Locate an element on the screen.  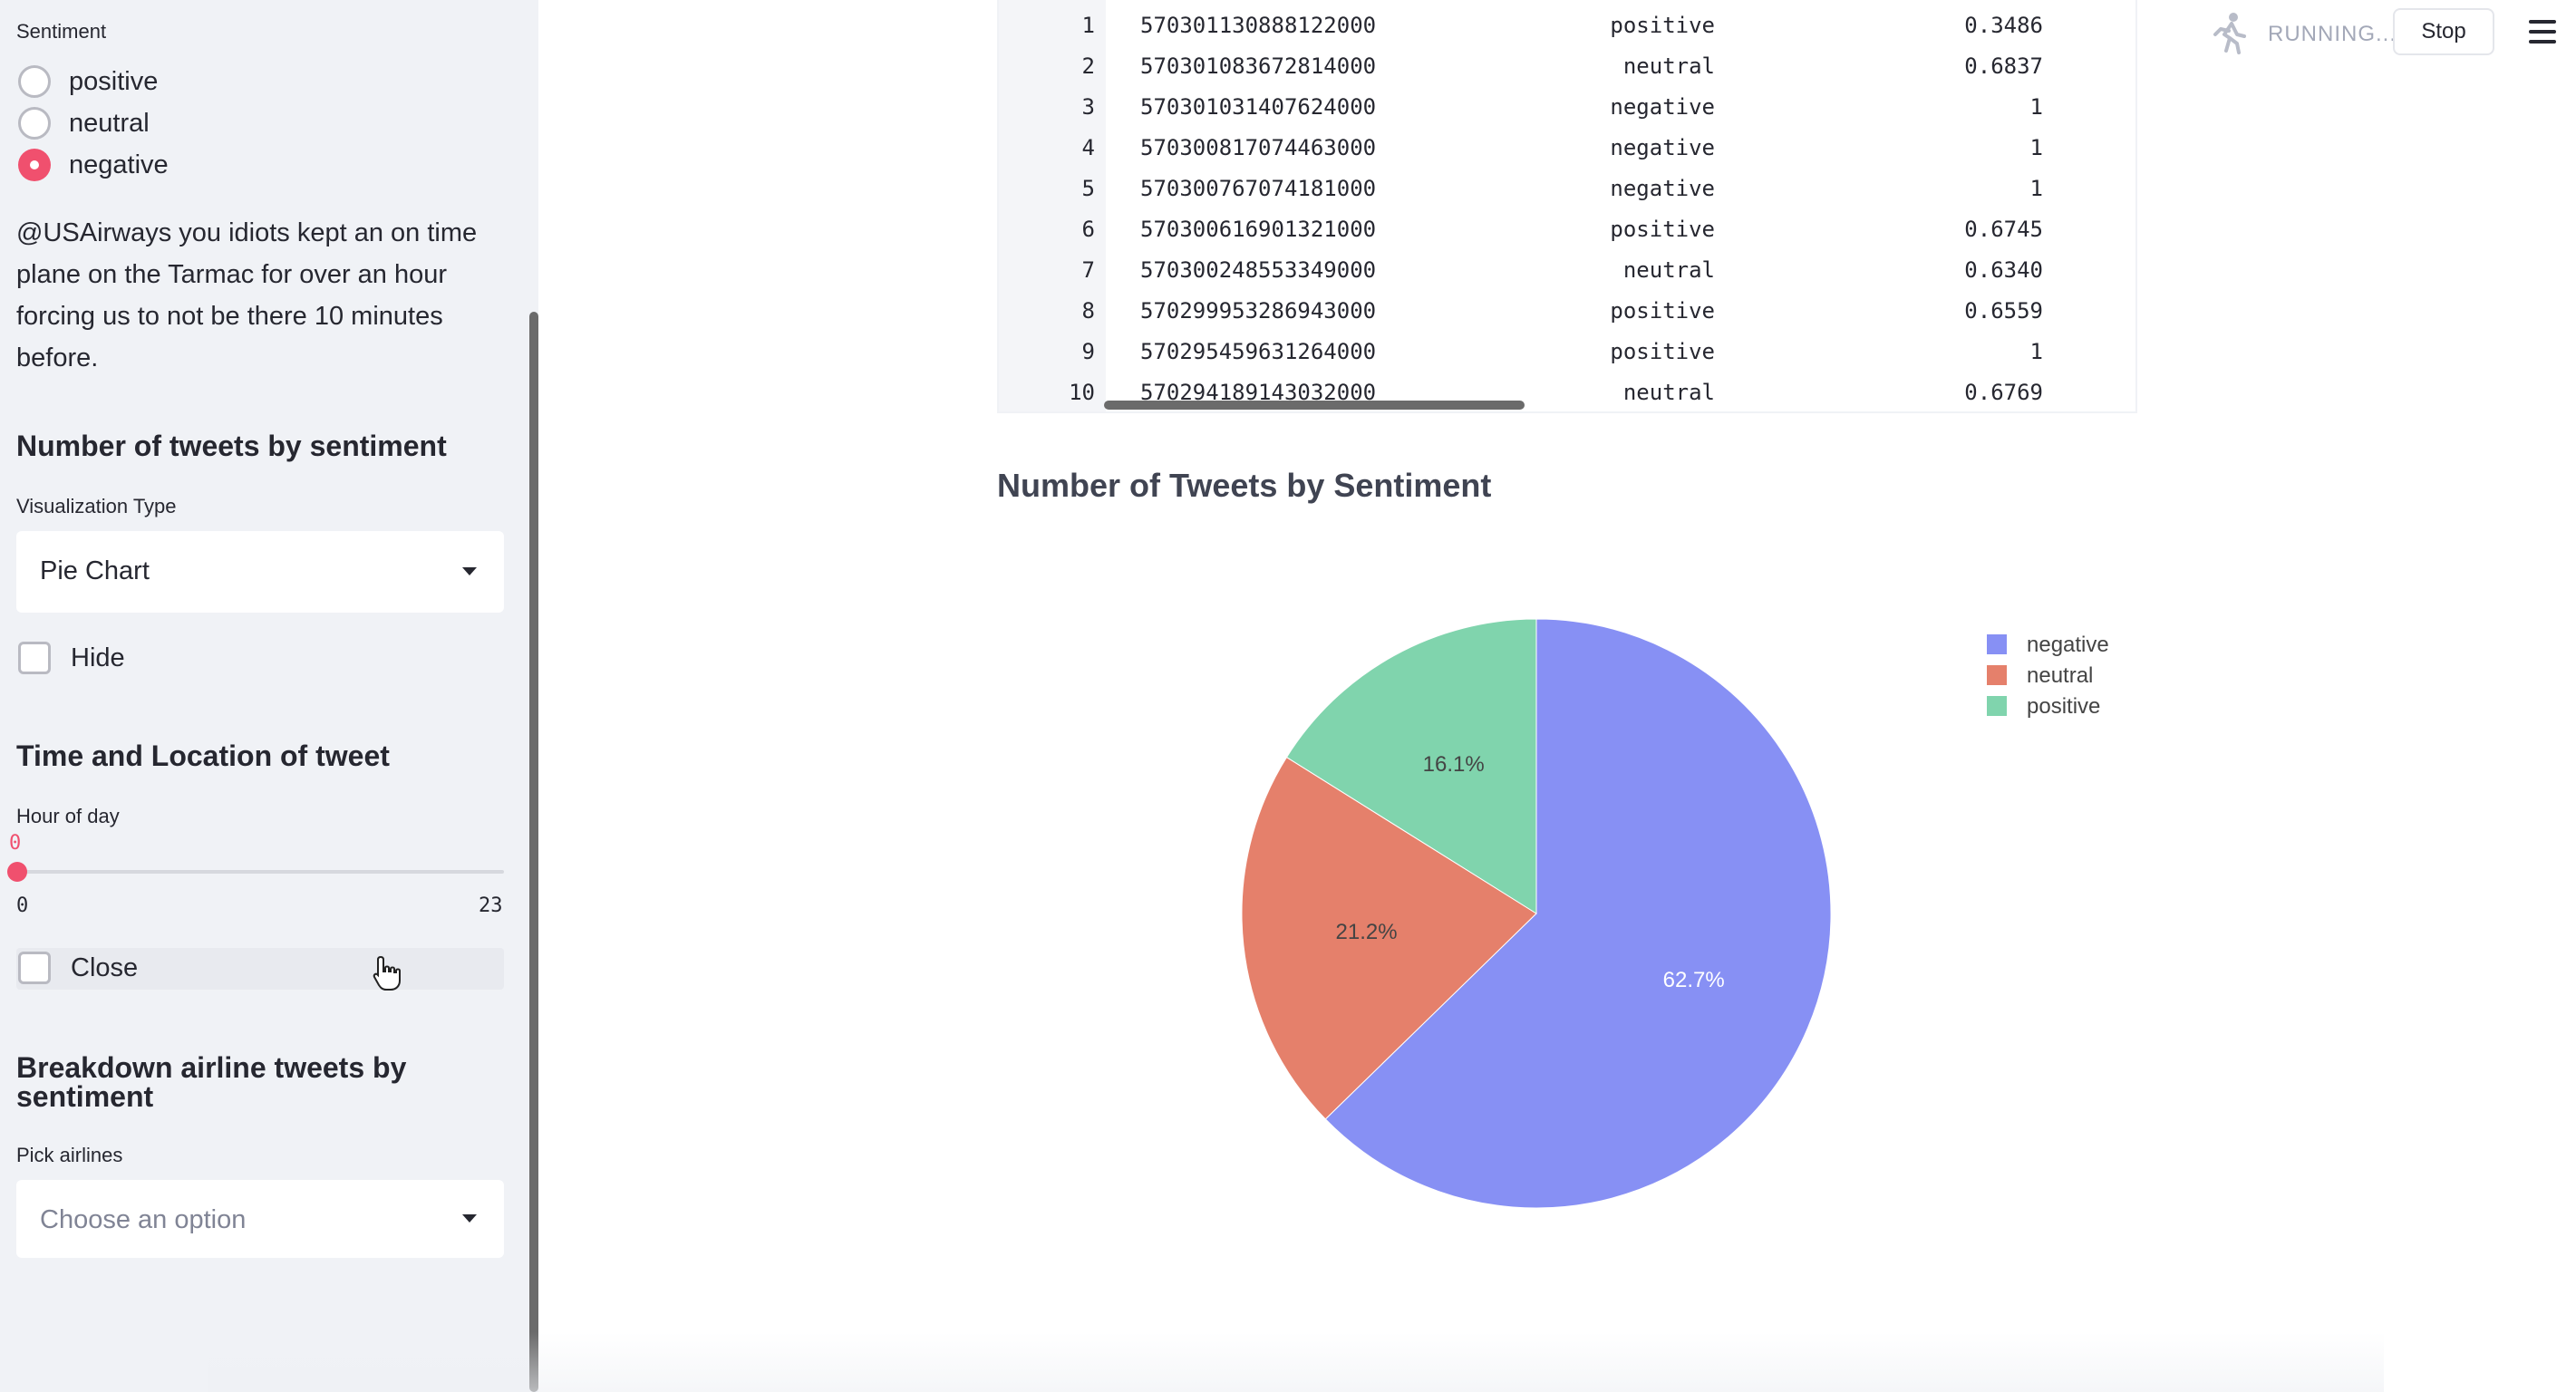
radio-neutral: neutral is located at coordinates (84, 123).